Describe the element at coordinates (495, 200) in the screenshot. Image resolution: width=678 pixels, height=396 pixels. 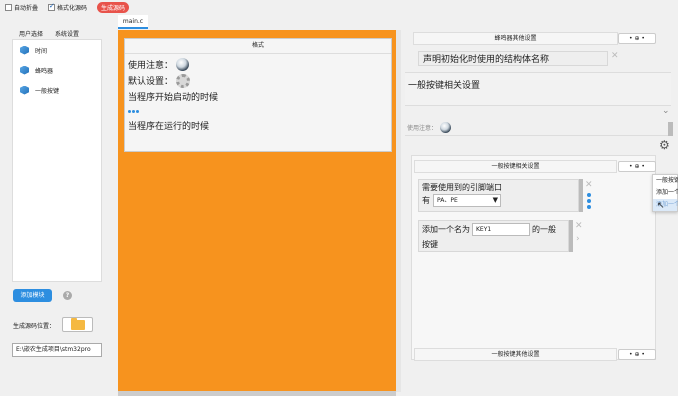
I see `dropdown-arrow-icon: ▼` at that location.